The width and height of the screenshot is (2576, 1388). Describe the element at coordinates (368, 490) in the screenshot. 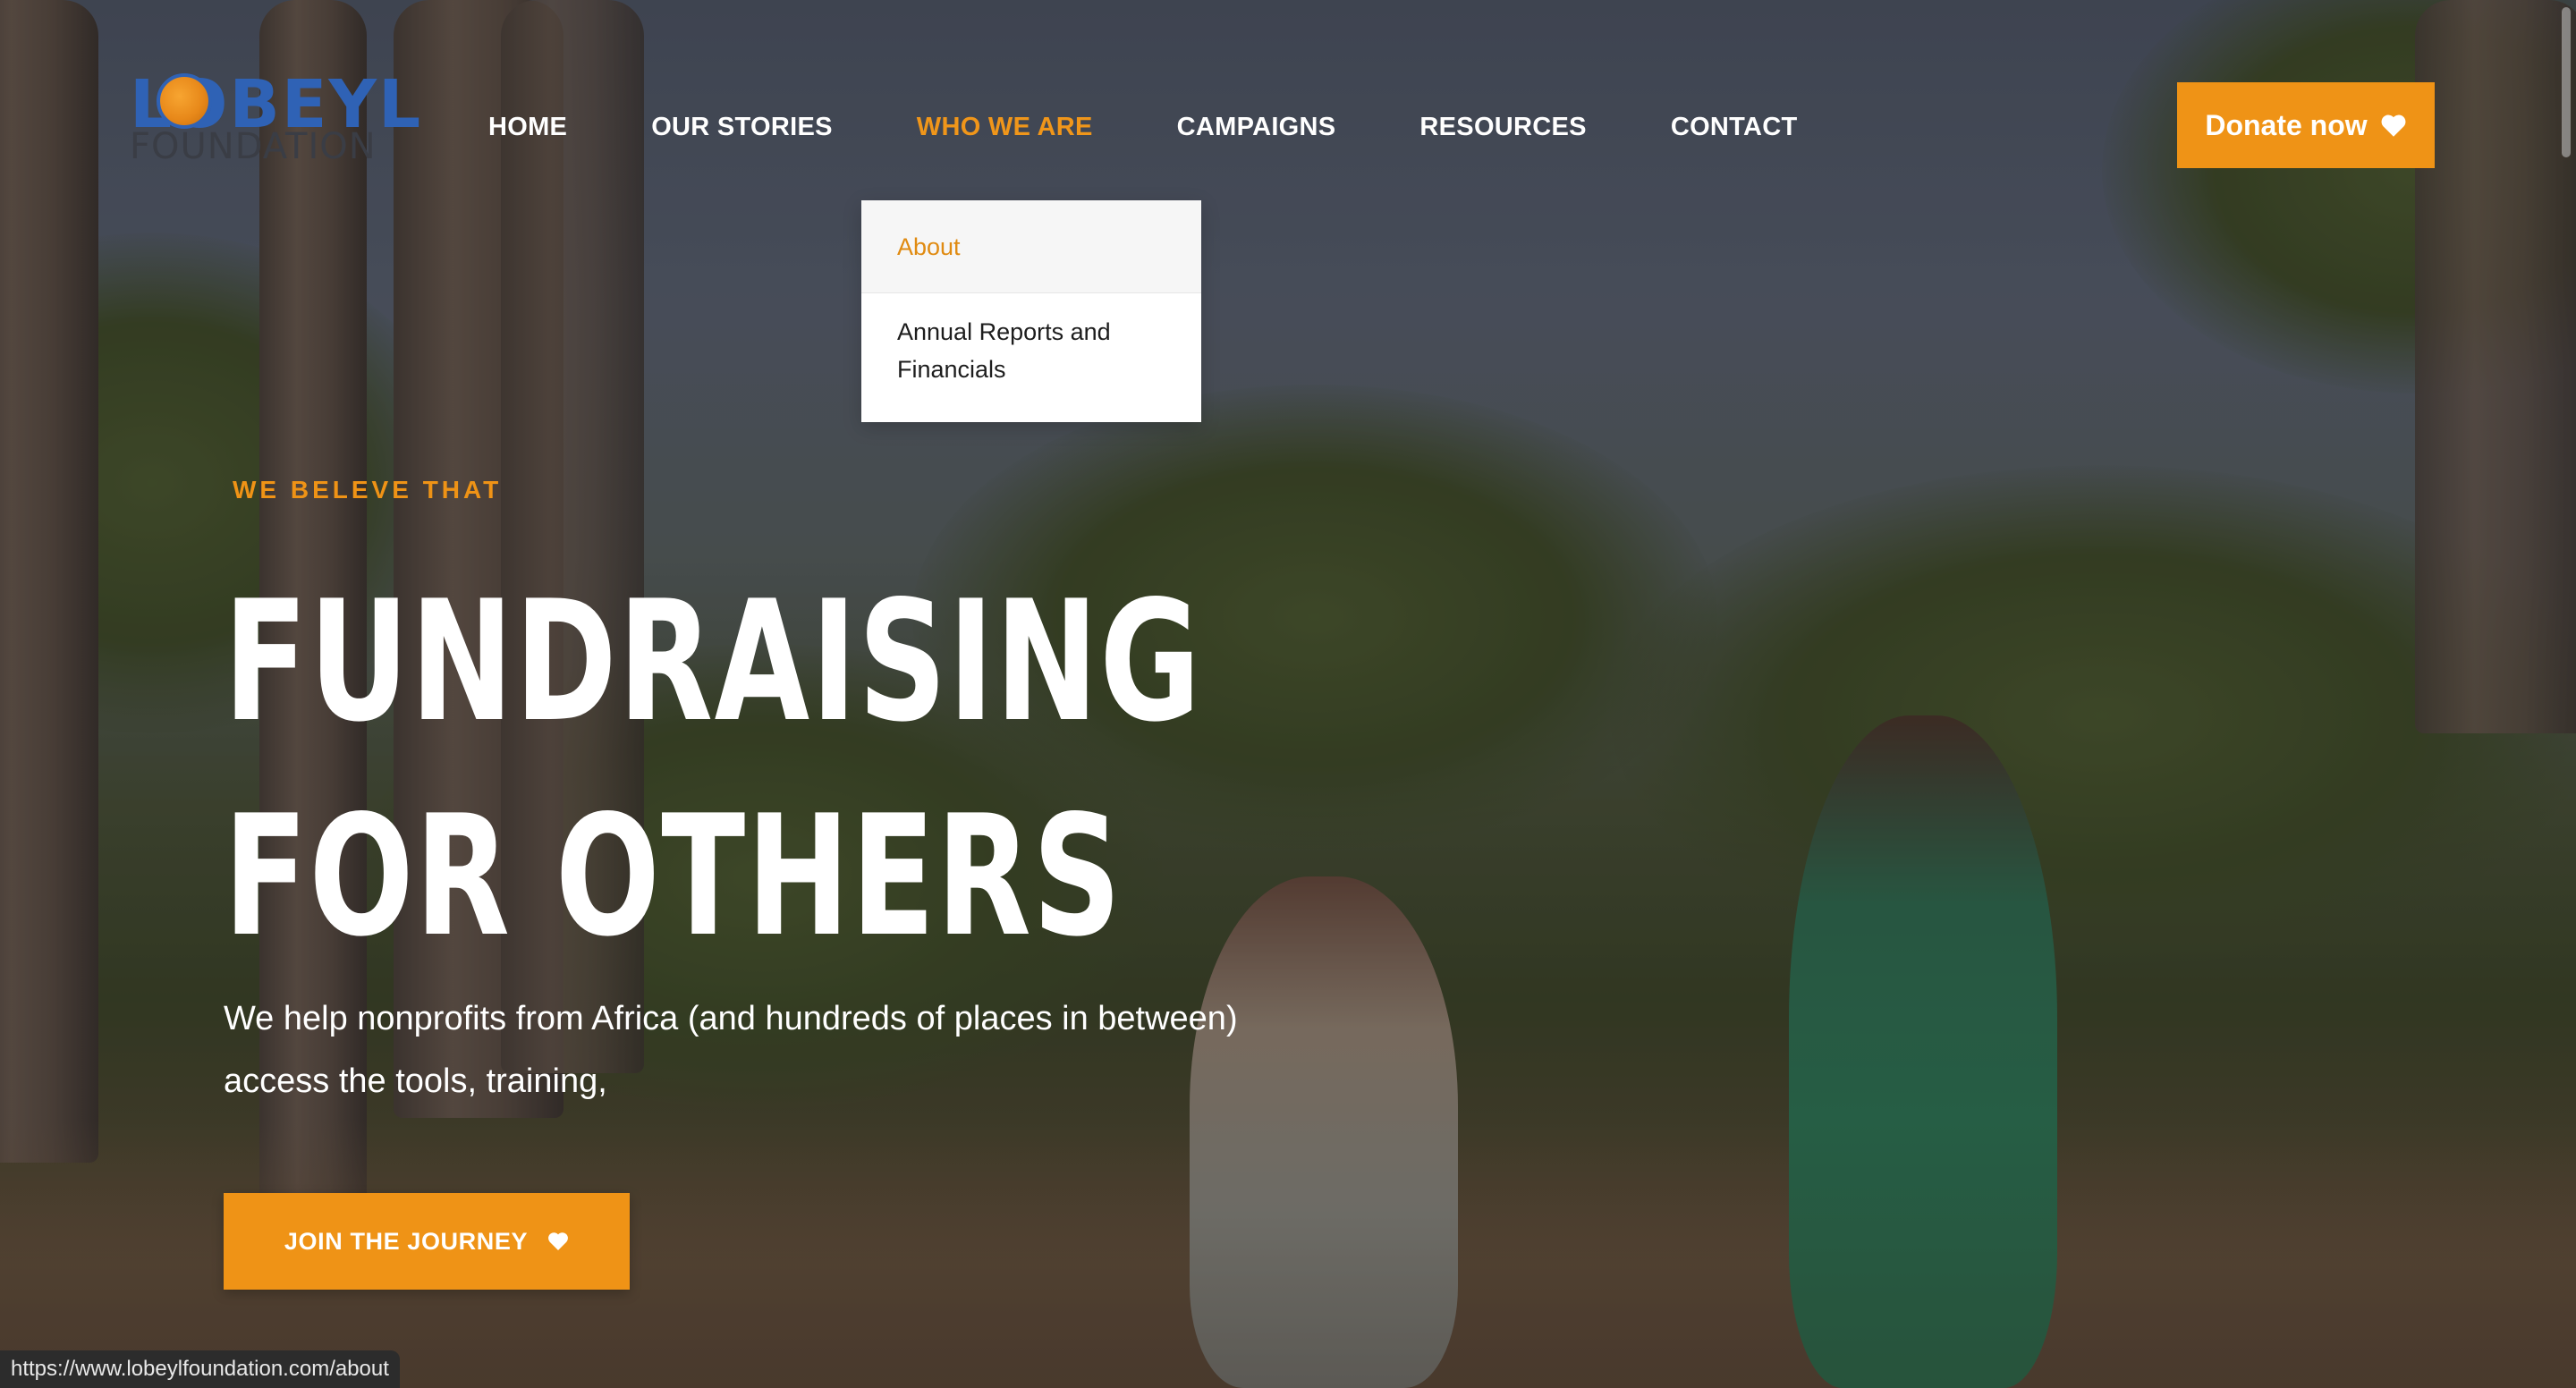

I see `hero-eyebrow: WE BELEVE THAT` at that location.